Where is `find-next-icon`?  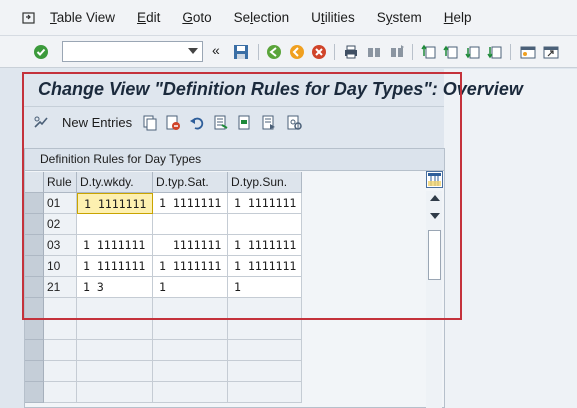 find-next-icon is located at coordinates (397, 52).